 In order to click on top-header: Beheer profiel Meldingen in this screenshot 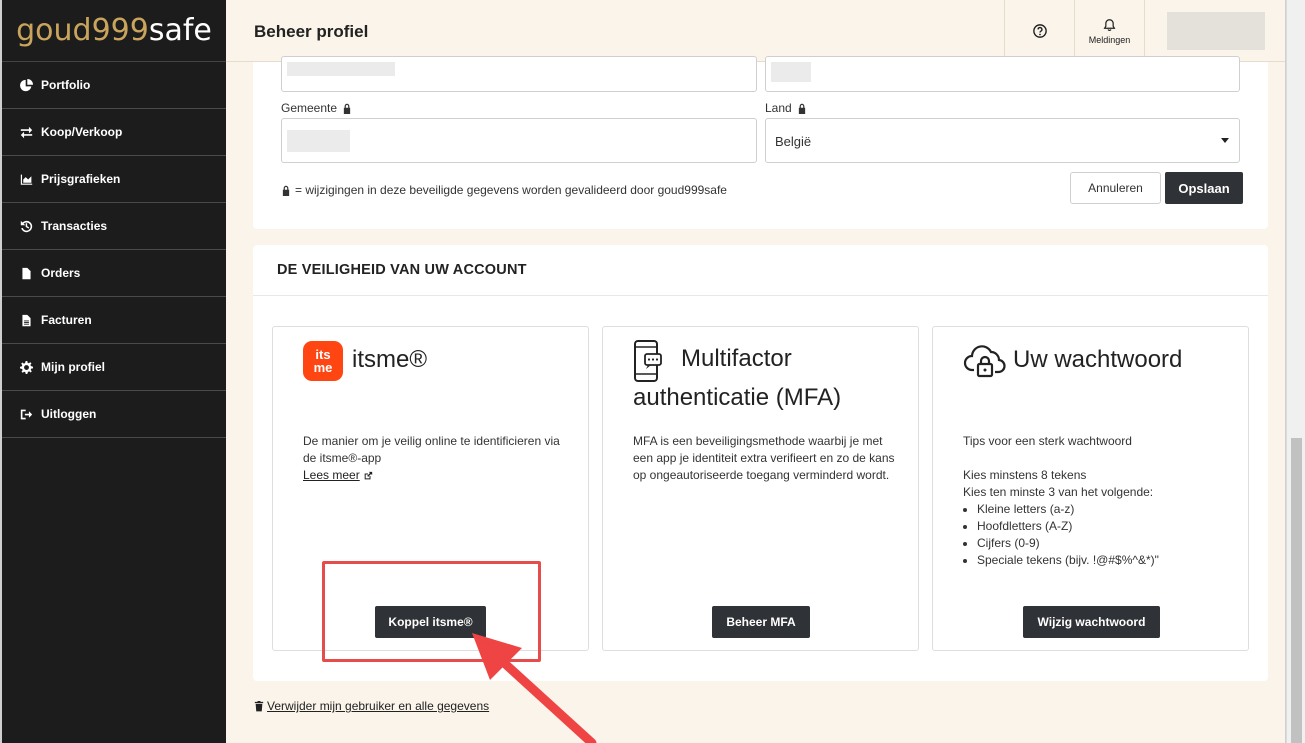, I will do `click(756, 31)`.